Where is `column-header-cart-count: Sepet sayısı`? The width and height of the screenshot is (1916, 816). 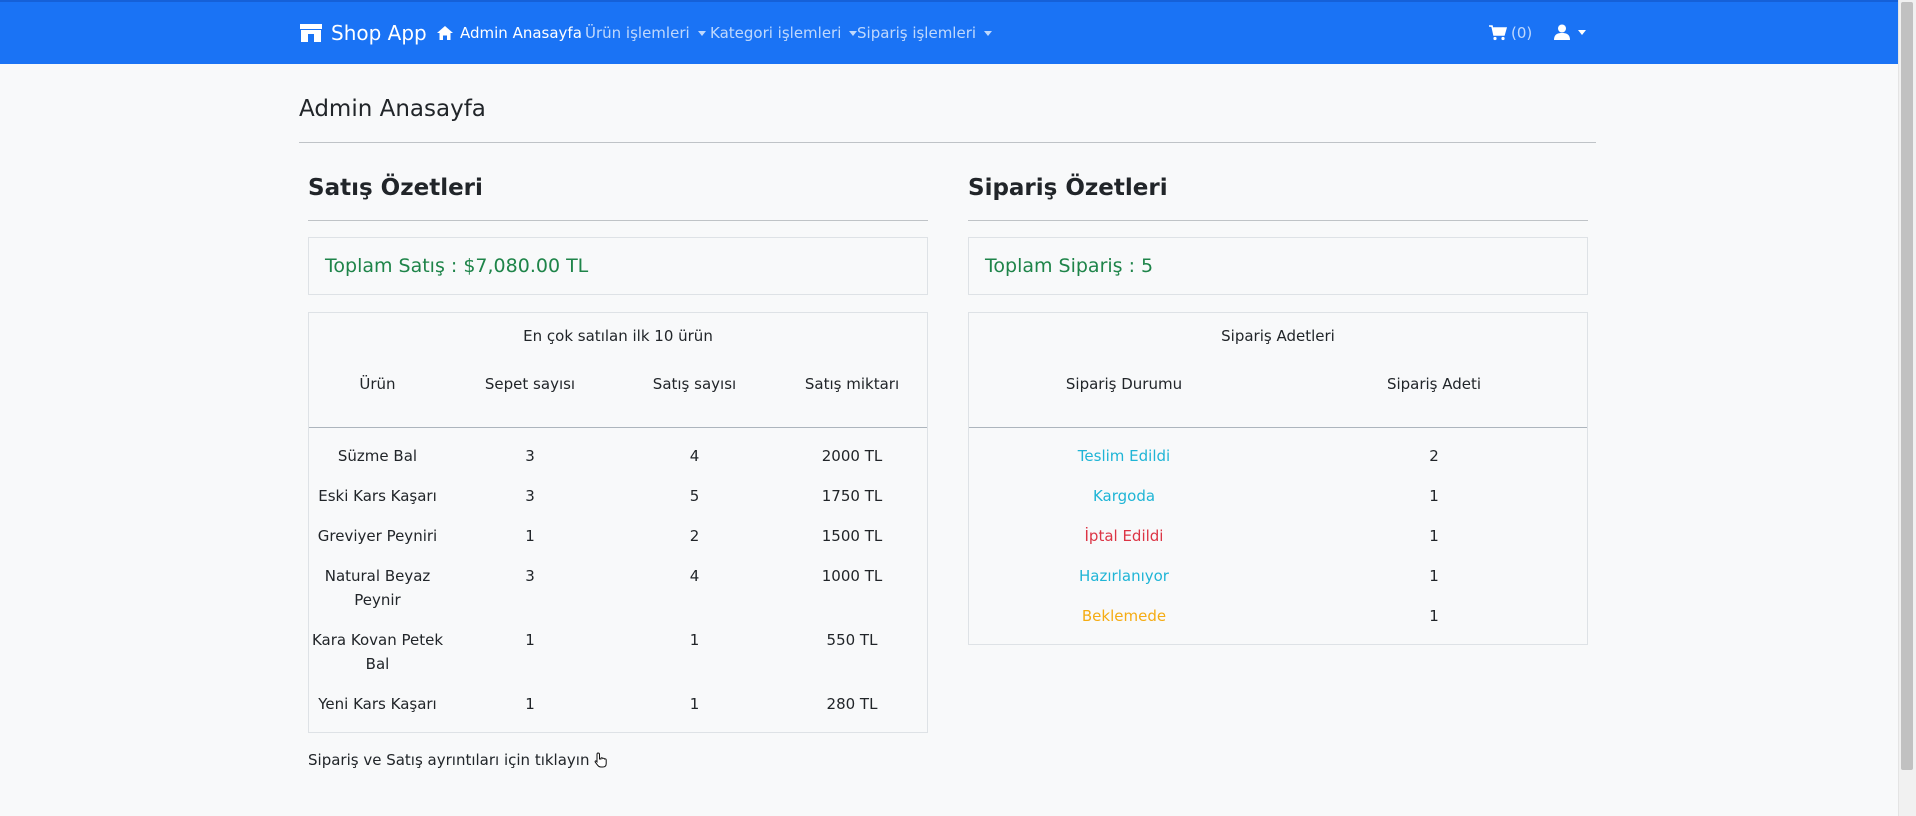 column-header-cart-count: Sepet sayısı is located at coordinates (530, 384).